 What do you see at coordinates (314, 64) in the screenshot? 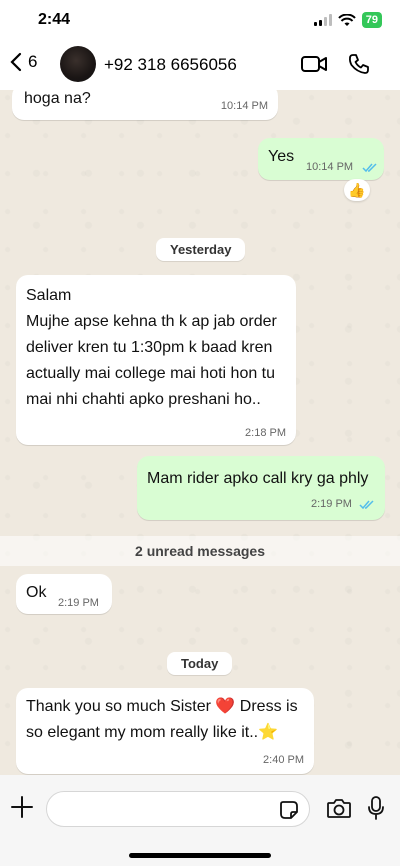
I see `video-call-icon` at bounding box center [314, 64].